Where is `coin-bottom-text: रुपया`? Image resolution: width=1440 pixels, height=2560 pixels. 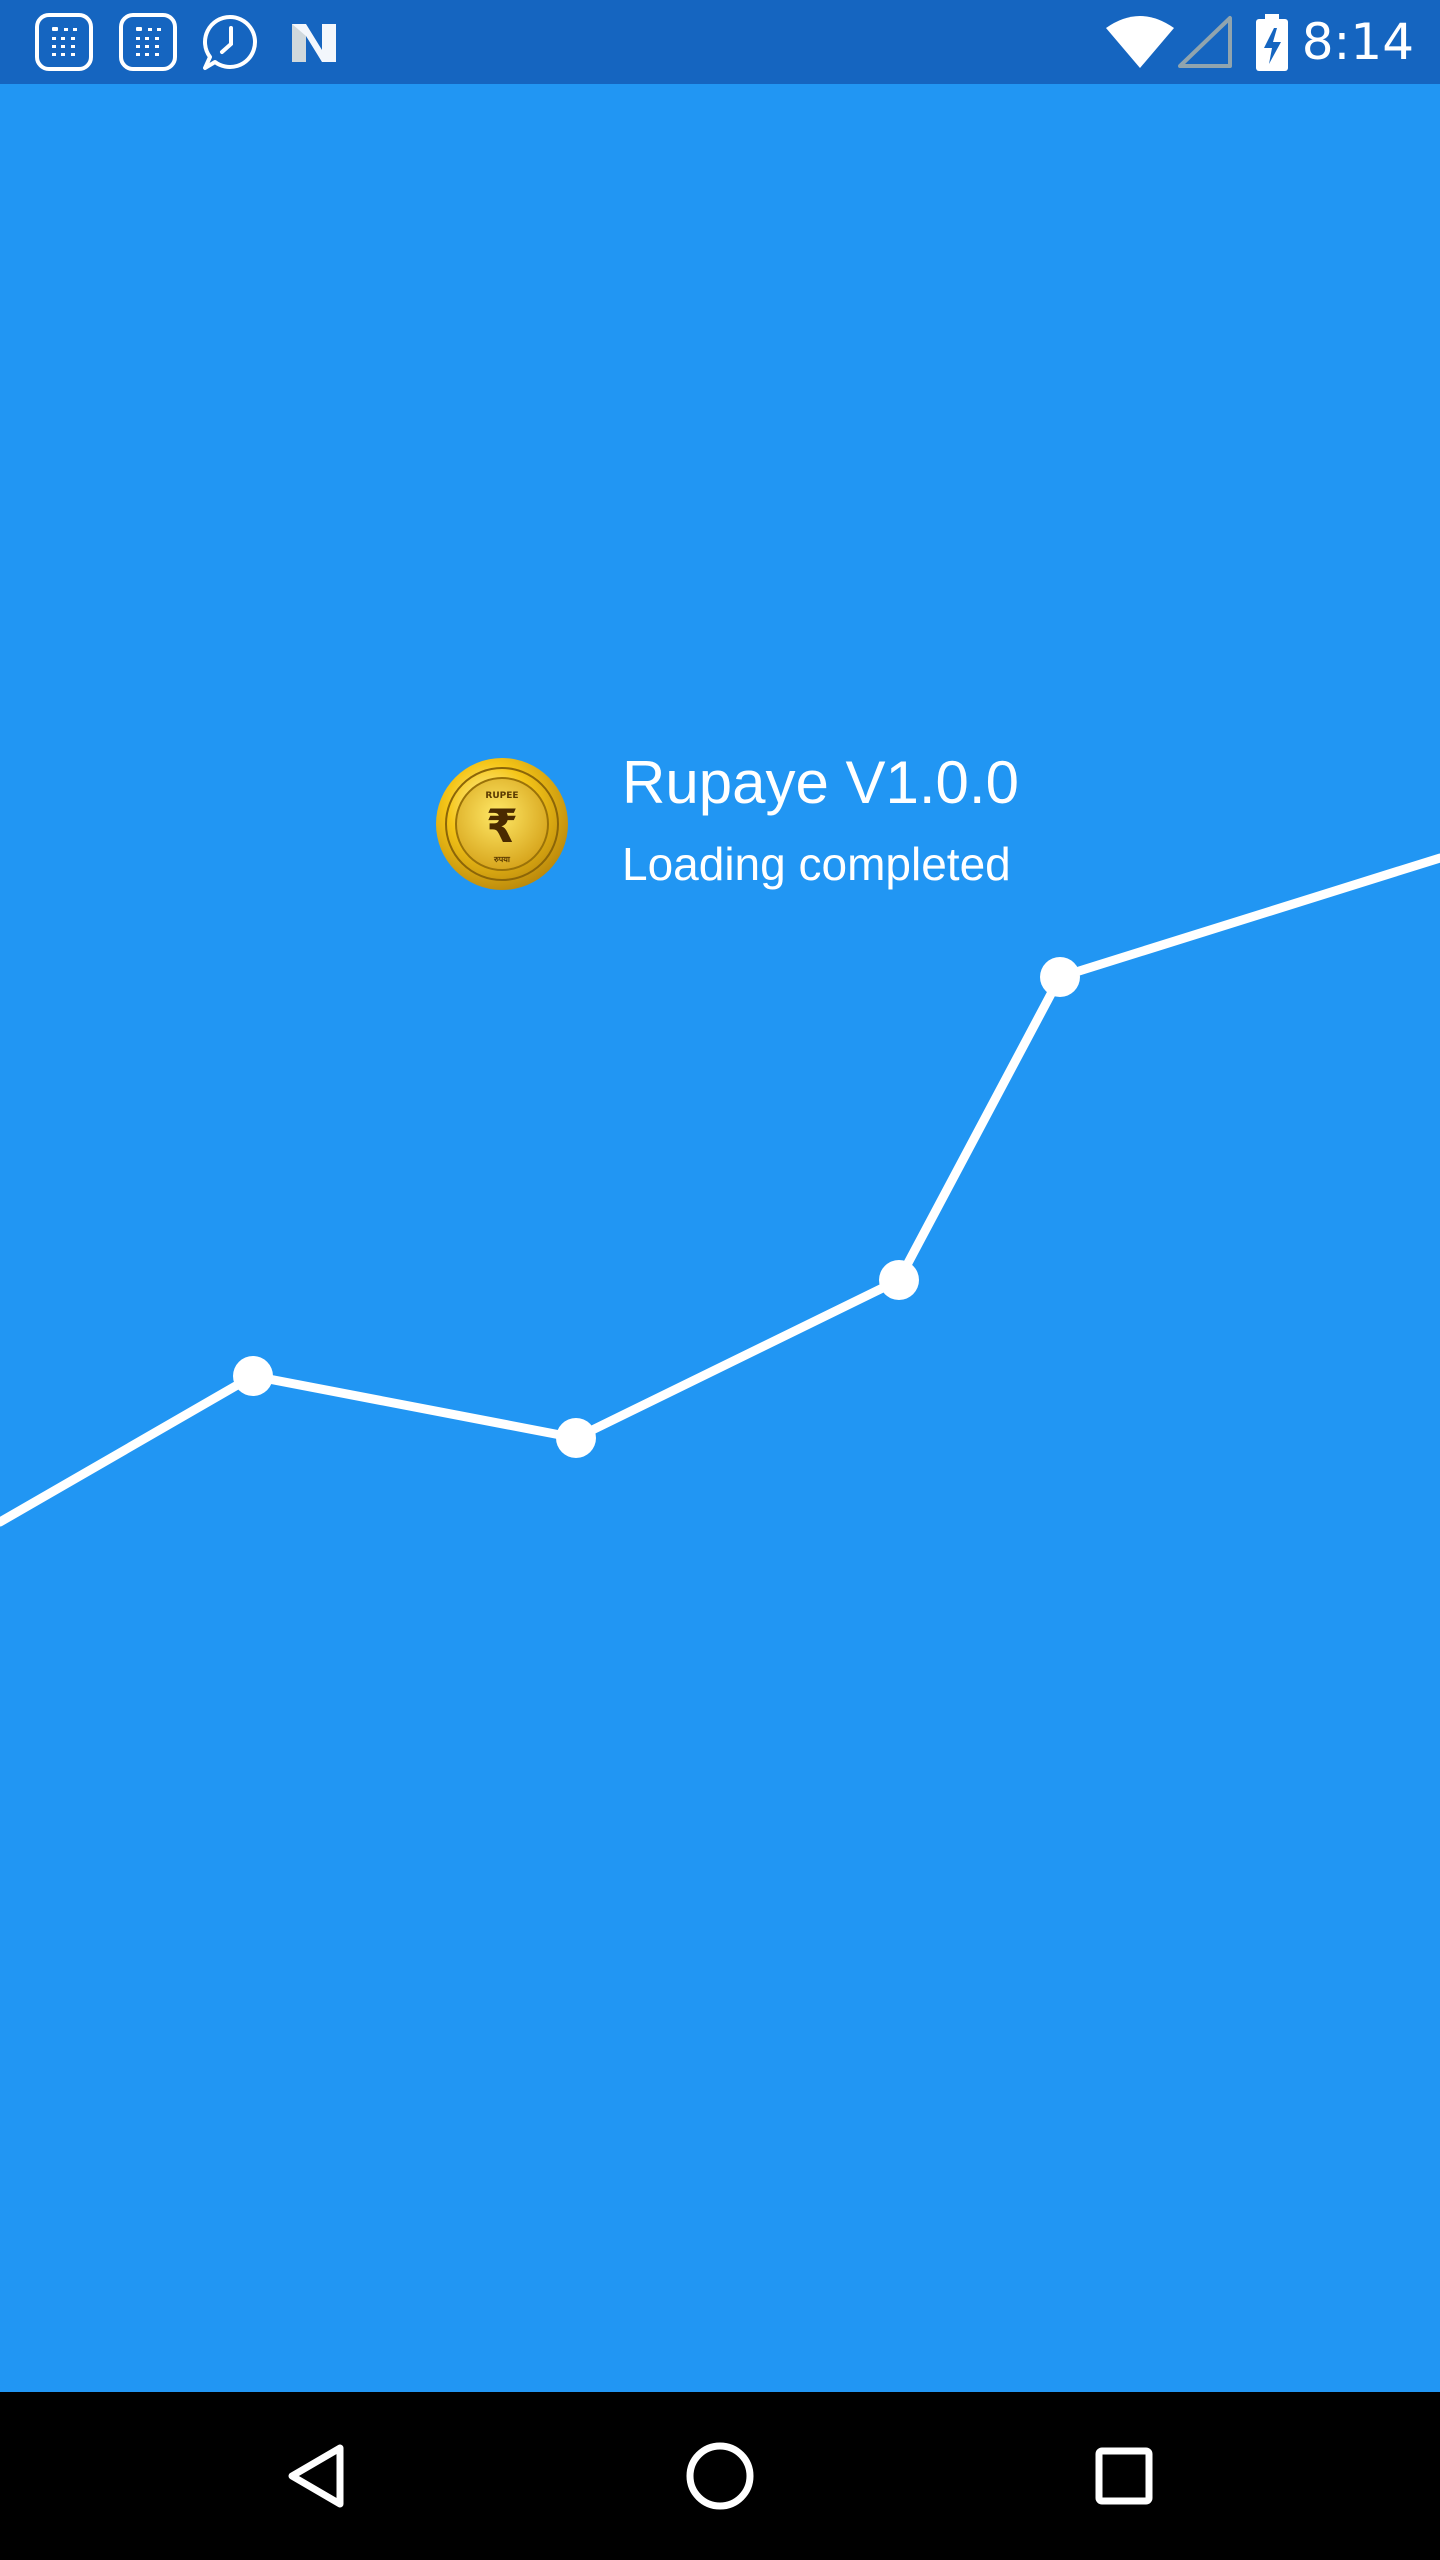 coin-bottom-text: रुपया is located at coordinates (502, 859).